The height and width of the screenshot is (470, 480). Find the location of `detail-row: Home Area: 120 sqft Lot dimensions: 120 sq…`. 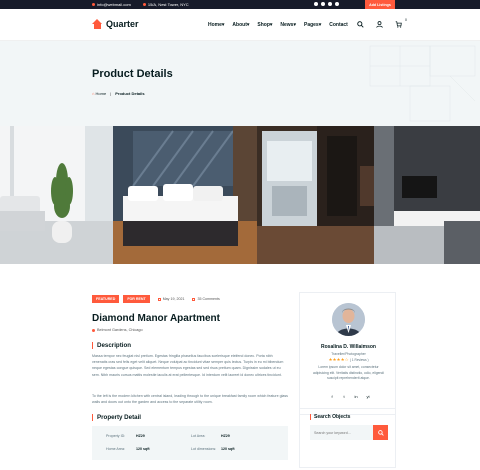

detail-row: Home Area: 120 sqft Lot dimensions: 120 sq… is located at coordinates (170, 449).